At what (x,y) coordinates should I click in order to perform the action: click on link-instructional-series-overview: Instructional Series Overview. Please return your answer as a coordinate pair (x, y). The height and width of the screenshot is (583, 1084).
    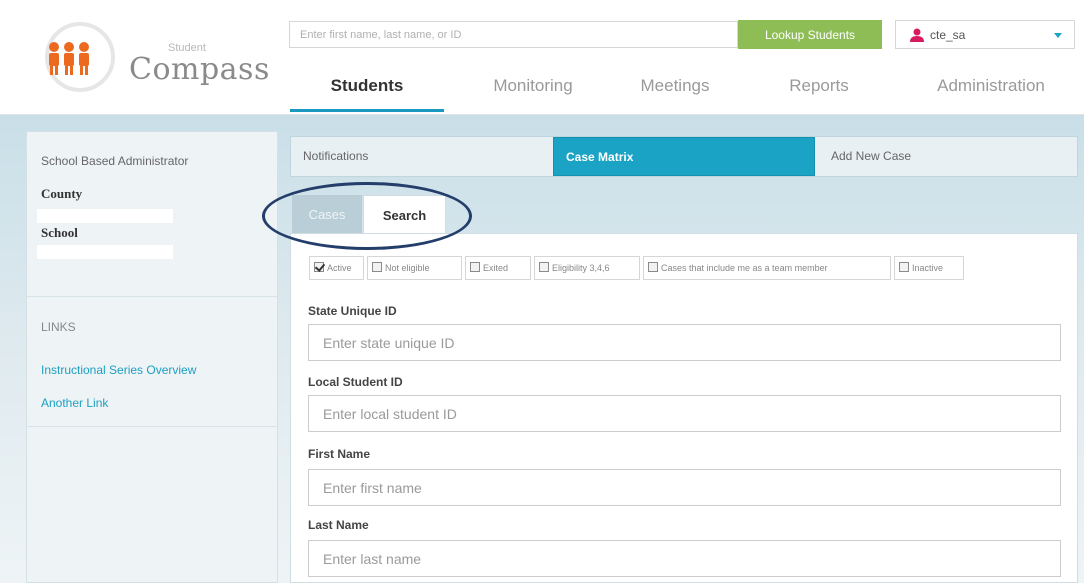
    Looking at the image, I should click on (118, 370).